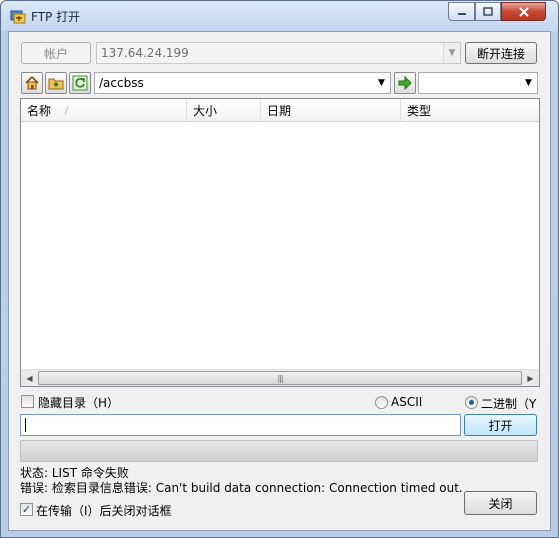  I want to click on filename-input, so click(240, 425).